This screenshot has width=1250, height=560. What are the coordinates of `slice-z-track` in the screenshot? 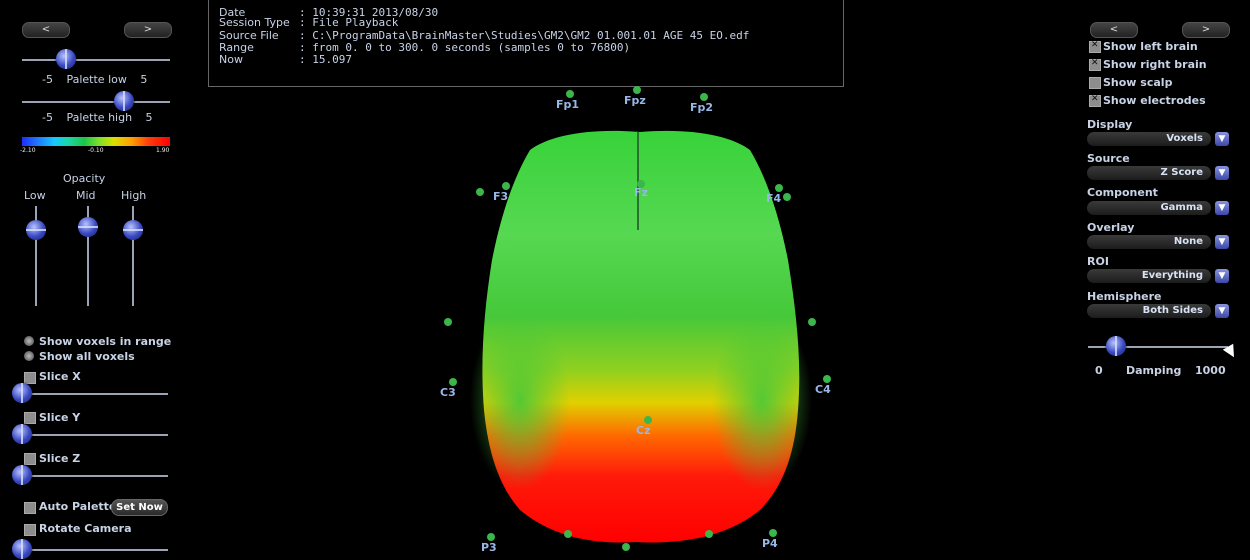 It's located at (95, 476).